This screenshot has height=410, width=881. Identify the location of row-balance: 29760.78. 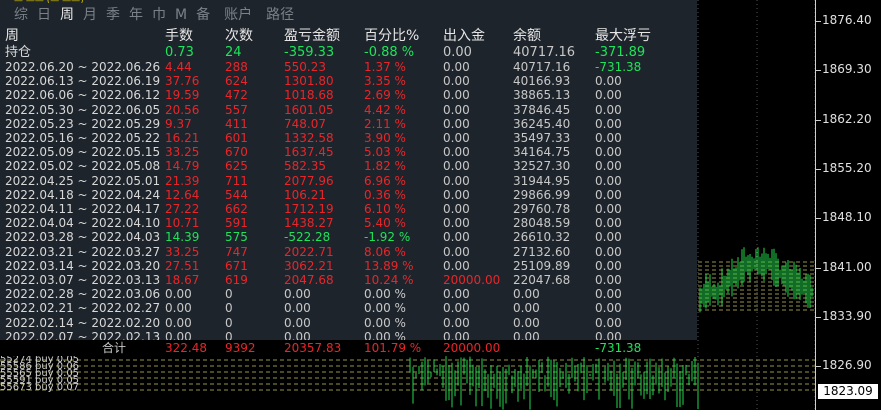
(542, 209).